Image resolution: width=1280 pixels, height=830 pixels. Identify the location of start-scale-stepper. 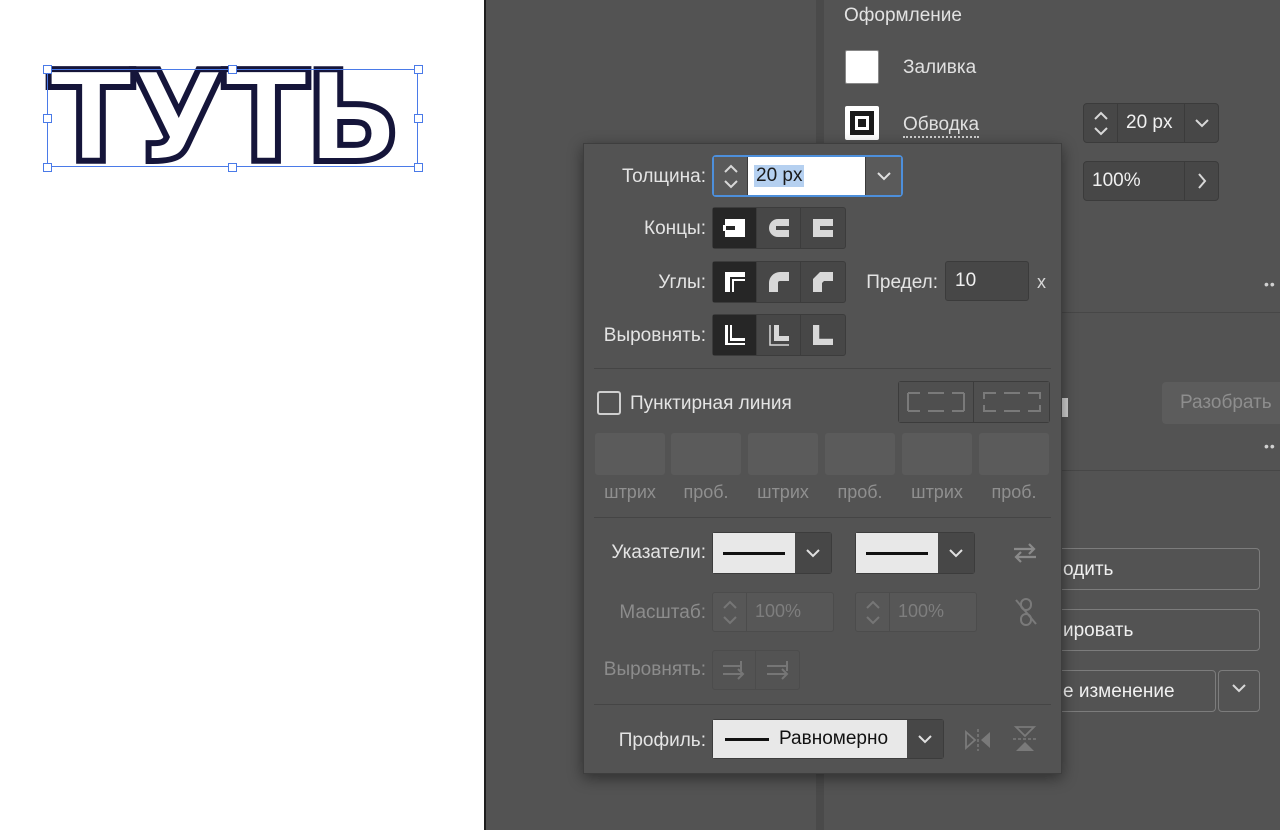
(730, 612).